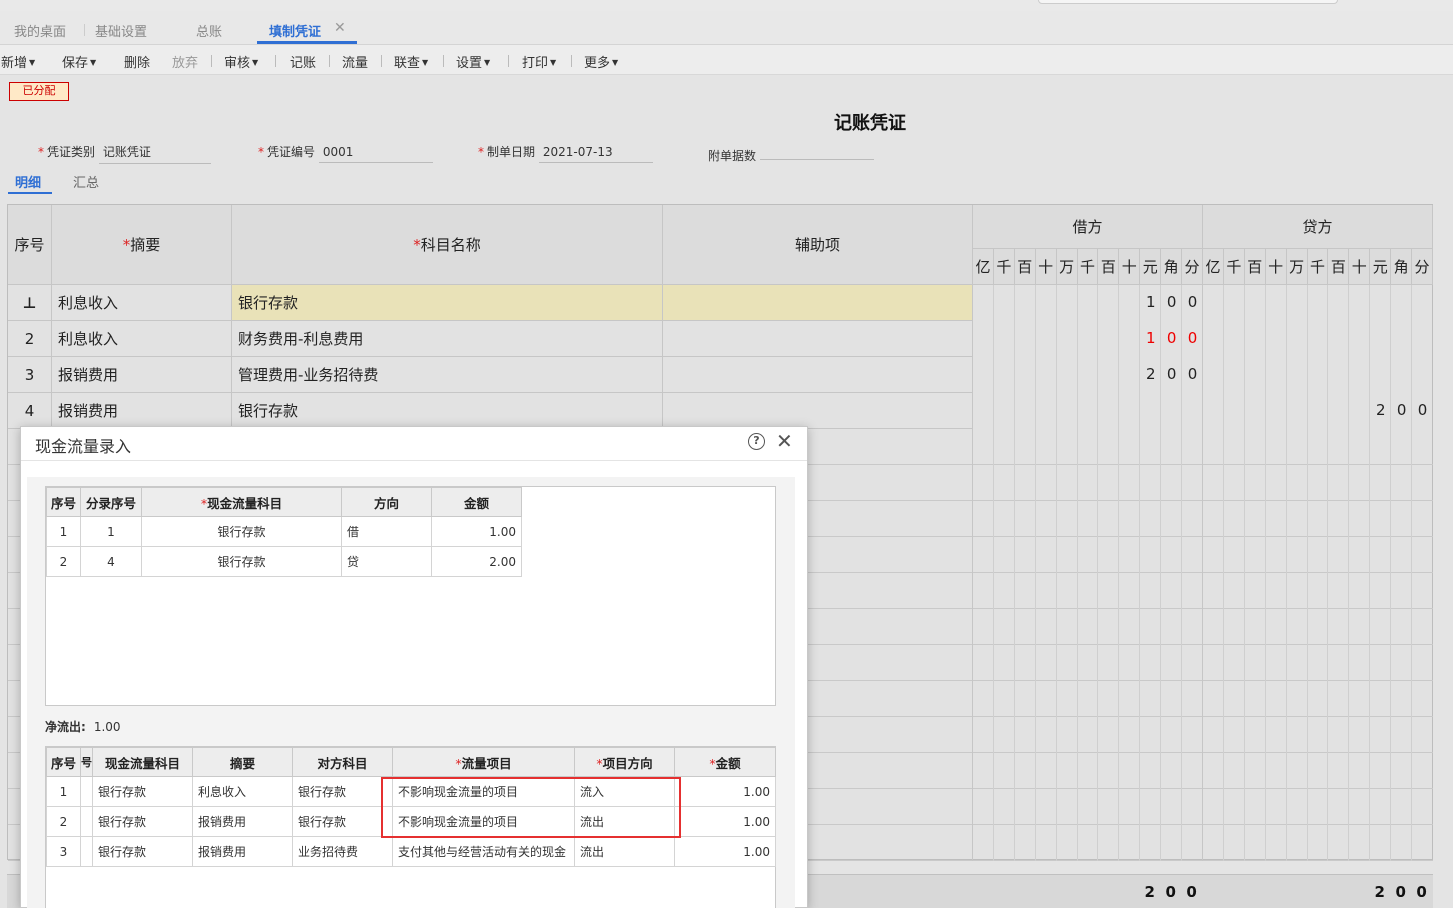 This screenshot has width=1453, height=908. I want to click on table2-header: *流量项目, so click(483, 762).